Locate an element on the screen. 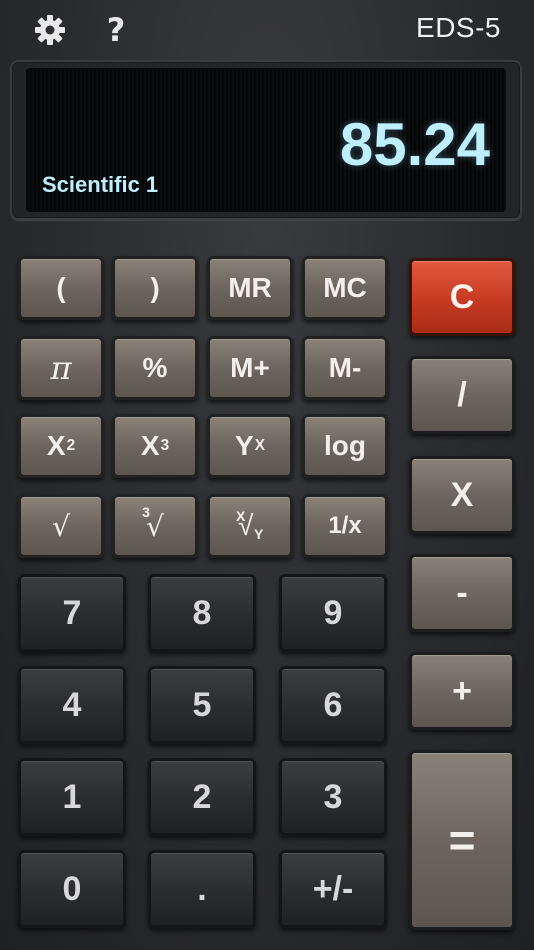 The image size is (534, 950). nth-root-symbol: √ is located at coordinates (246, 525).